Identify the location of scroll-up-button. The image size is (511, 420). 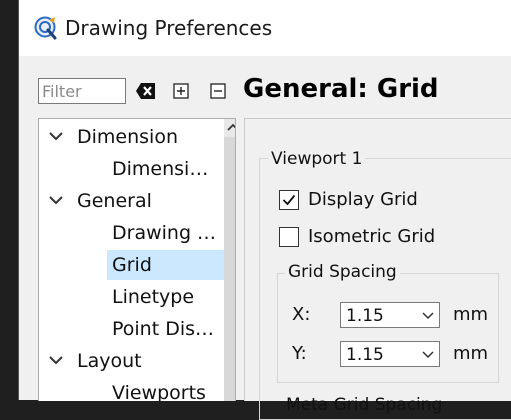
(229, 128).